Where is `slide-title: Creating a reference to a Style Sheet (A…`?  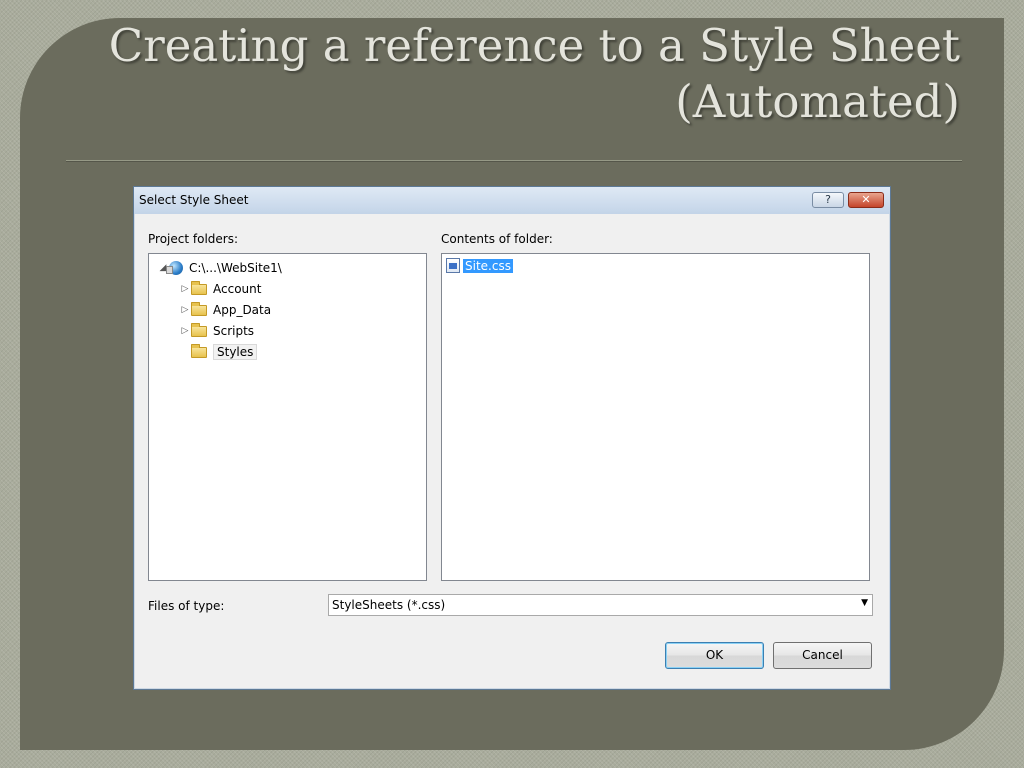 slide-title: Creating a reference to a Style Sheet (A… is located at coordinates (534, 73).